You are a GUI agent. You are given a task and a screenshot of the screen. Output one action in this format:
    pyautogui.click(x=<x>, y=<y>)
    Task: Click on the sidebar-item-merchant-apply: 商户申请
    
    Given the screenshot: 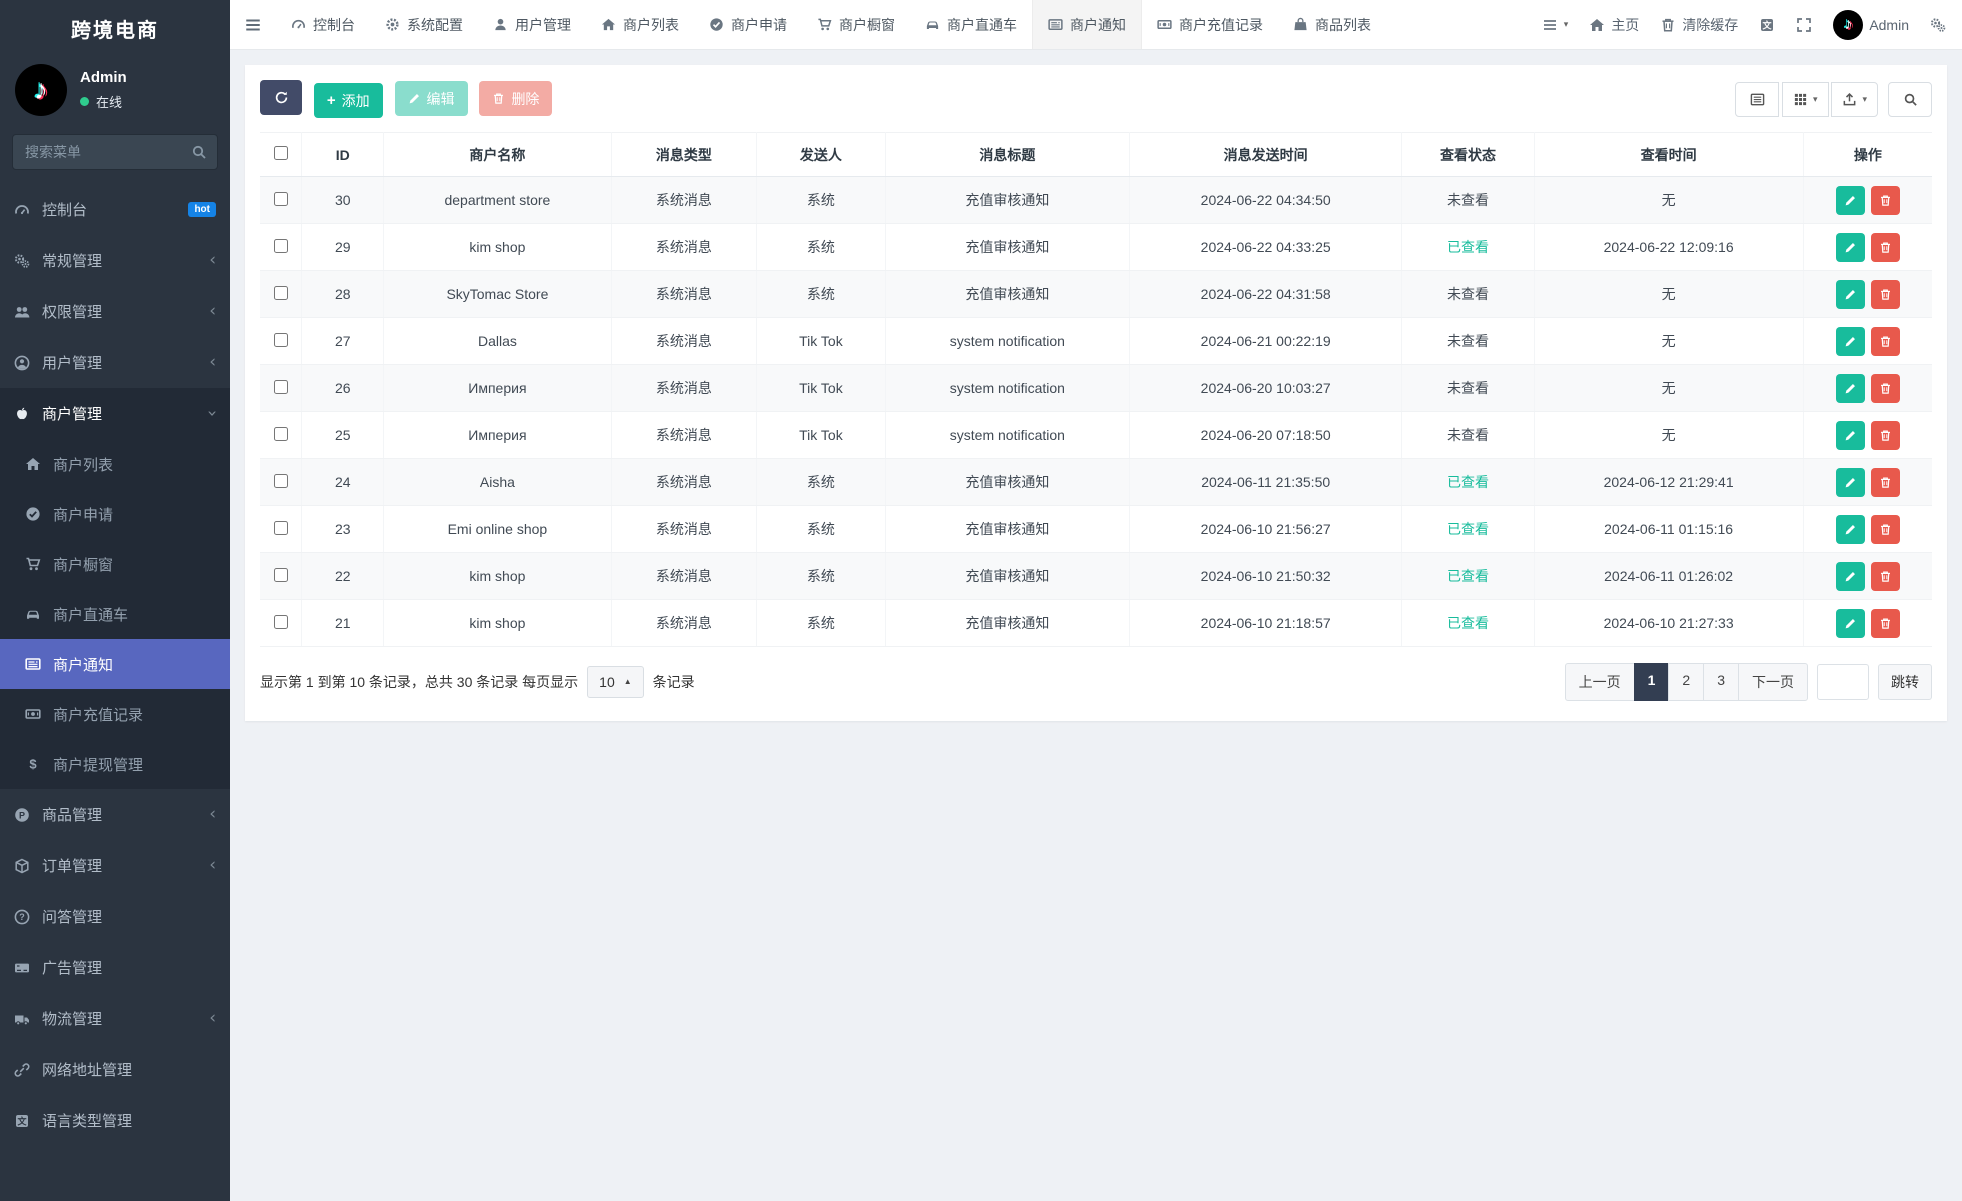 What is the action you would take?
    pyautogui.click(x=115, y=514)
    